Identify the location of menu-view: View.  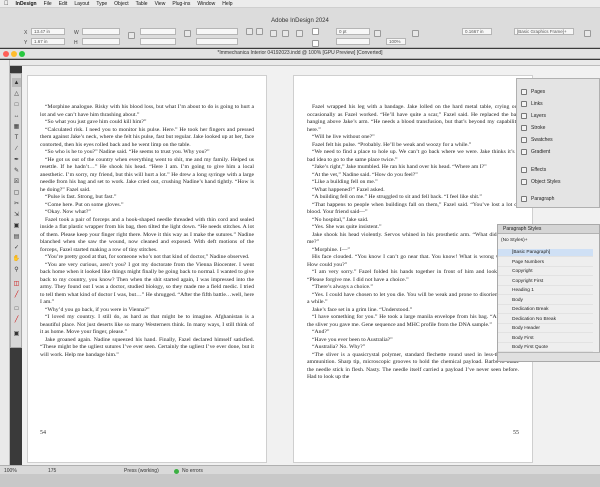
(160, 4).